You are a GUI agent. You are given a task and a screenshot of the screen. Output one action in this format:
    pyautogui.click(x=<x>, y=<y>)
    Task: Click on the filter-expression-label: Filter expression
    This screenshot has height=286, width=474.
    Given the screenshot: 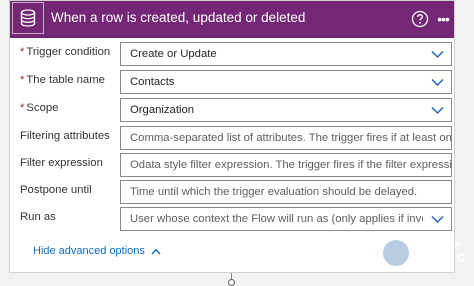 What is the action you would take?
    pyautogui.click(x=61, y=163)
    